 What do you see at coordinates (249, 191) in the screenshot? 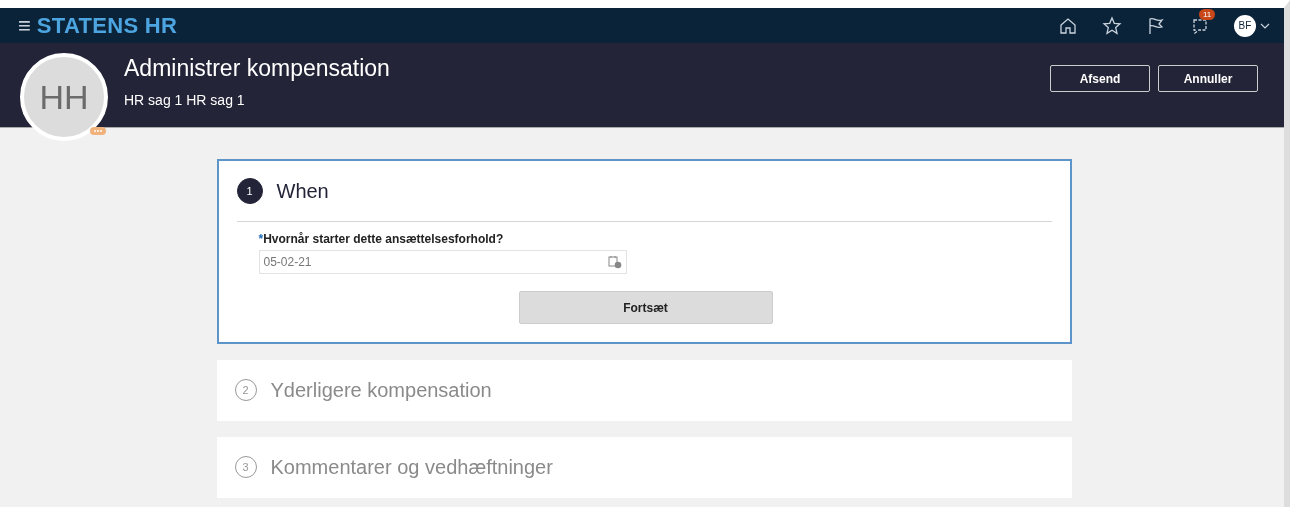
I see `step-number: 1` at bounding box center [249, 191].